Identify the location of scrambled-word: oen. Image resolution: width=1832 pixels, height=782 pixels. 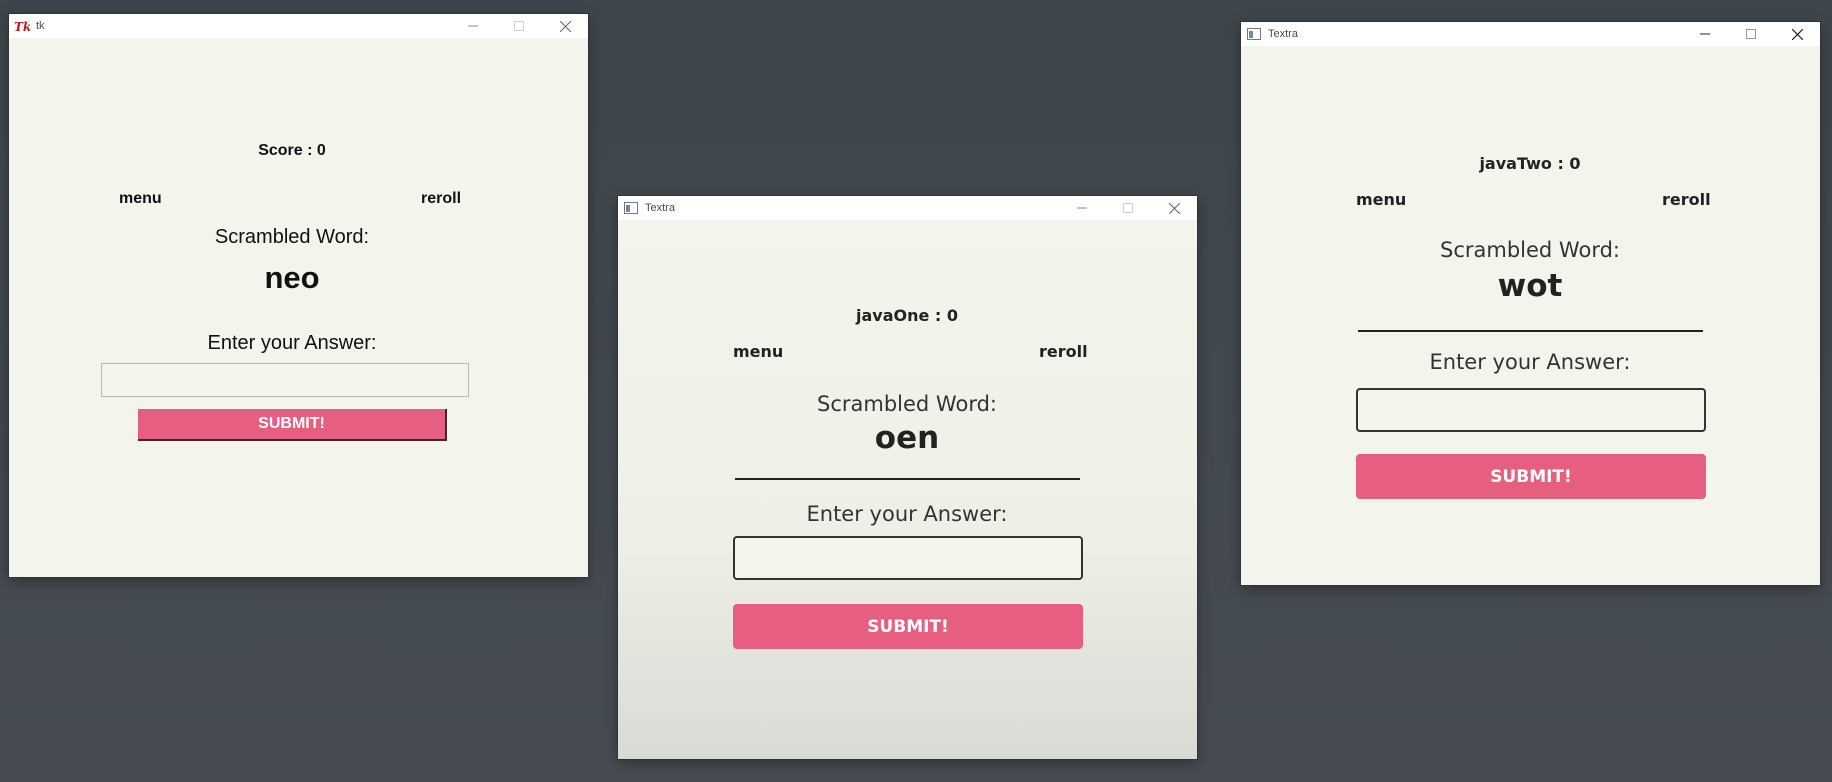
(907, 438).